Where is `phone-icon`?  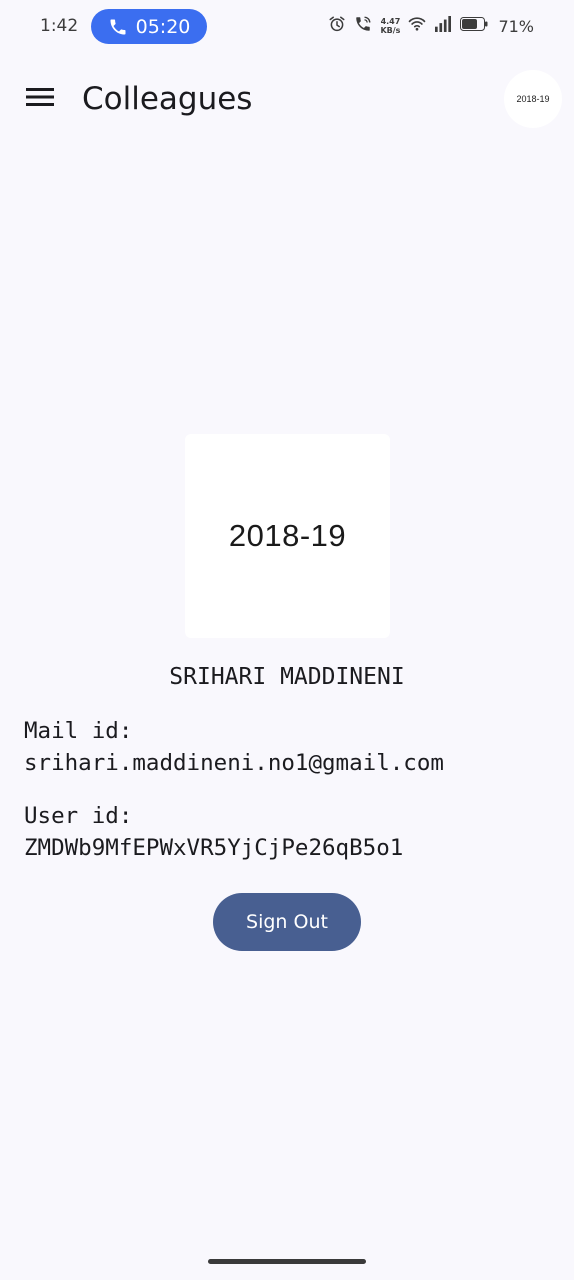 phone-icon is located at coordinates (118, 27).